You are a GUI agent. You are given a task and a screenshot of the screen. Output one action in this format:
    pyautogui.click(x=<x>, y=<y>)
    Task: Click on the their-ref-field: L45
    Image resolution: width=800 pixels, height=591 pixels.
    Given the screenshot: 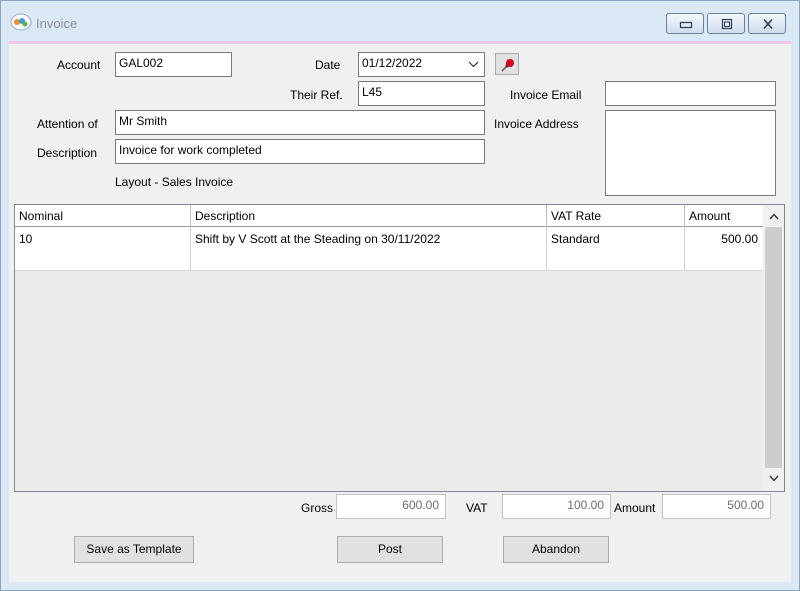 What is the action you would take?
    pyautogui.click(x=421, y=93)
    